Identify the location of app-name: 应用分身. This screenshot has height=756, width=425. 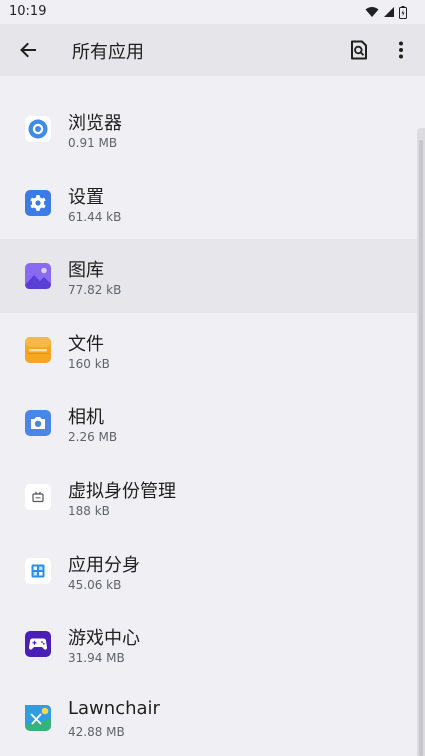
(104, 565).